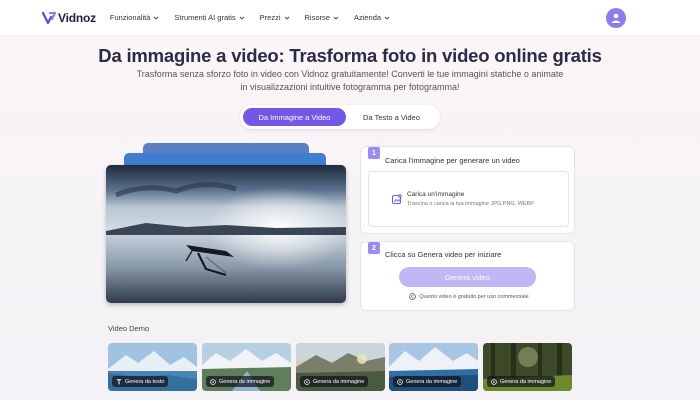 This screenshot has height=400, width=700. I want to click on menu-item-label: Risorse, so click(317, 17).